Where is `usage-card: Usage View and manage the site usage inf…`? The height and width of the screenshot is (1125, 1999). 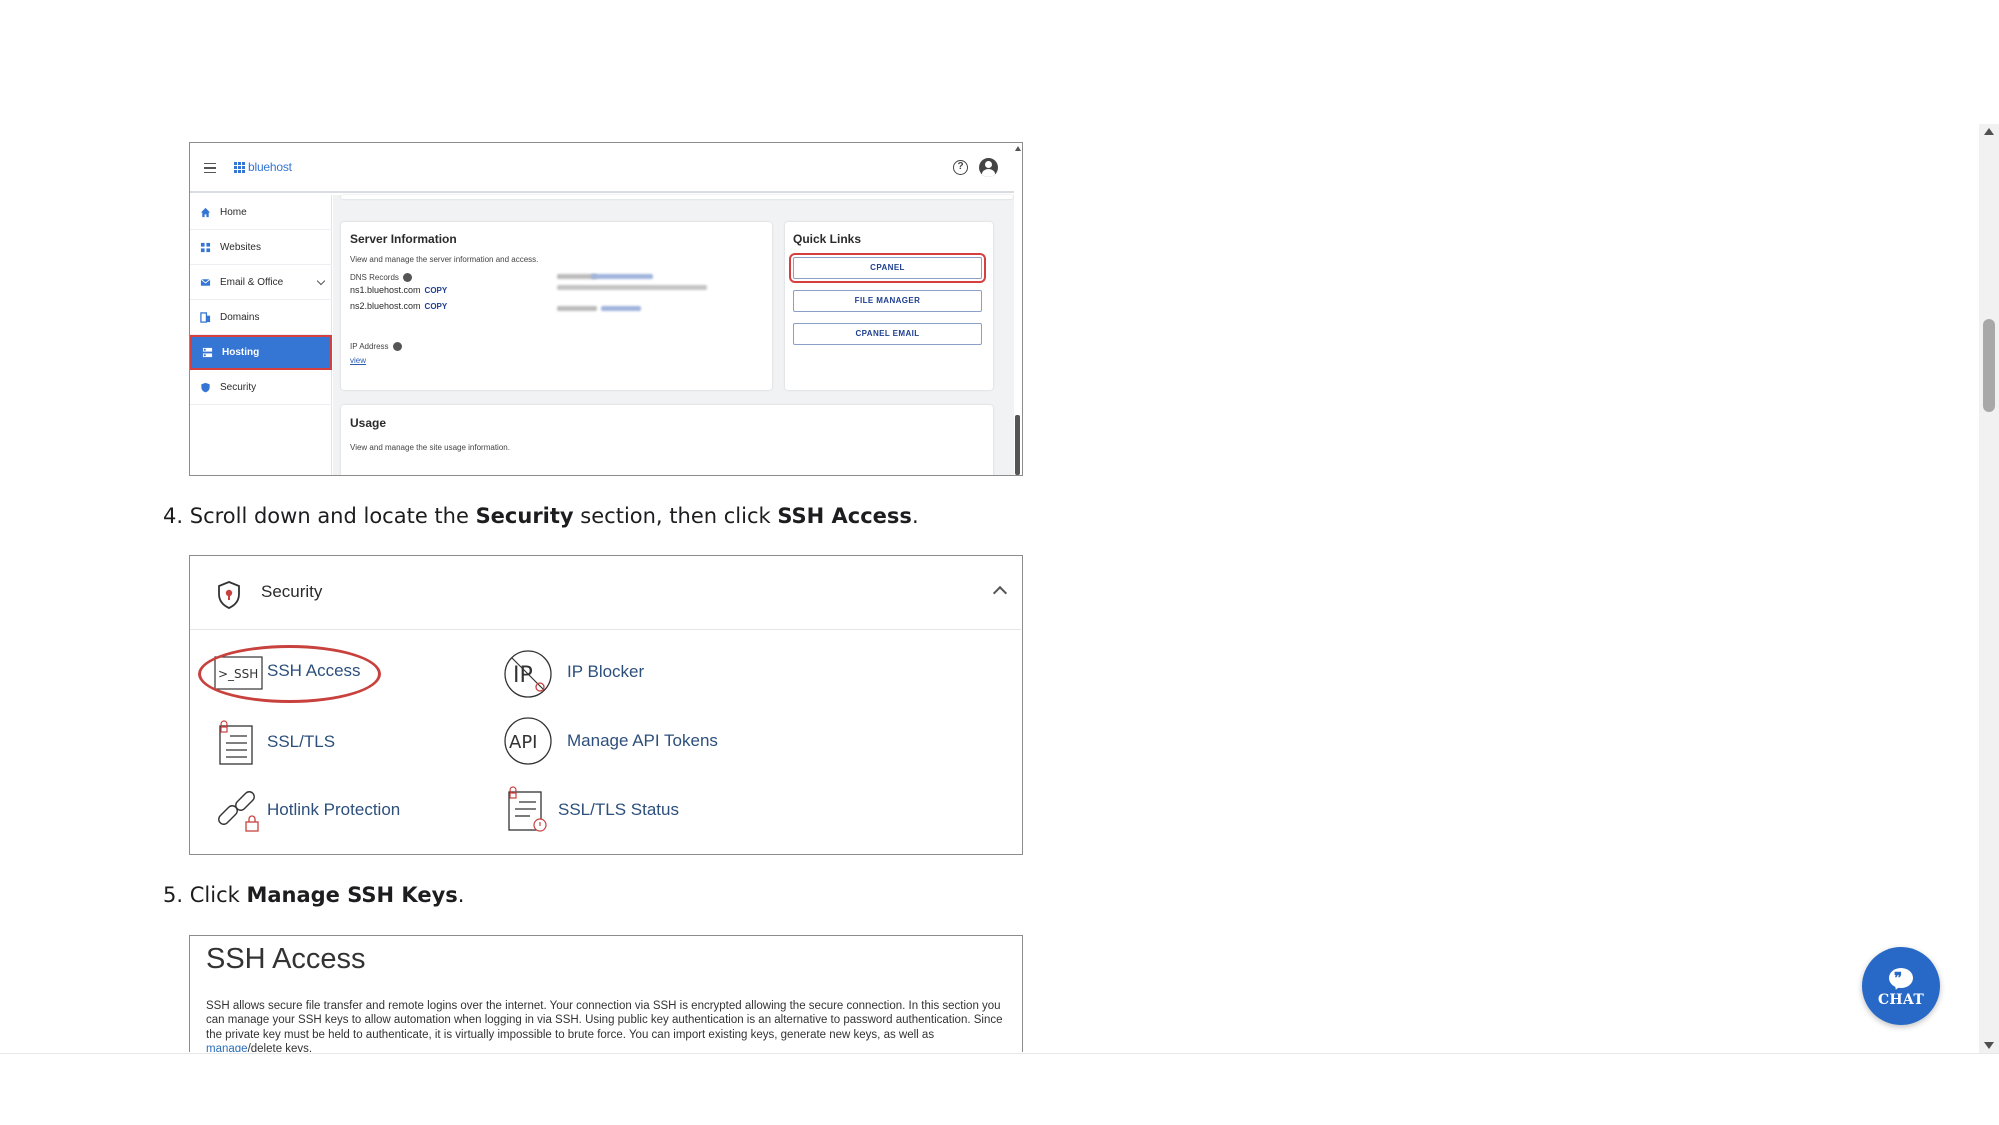
usage-card: Usage View and manage the site usage inf… is located at coordinates (667, 440).